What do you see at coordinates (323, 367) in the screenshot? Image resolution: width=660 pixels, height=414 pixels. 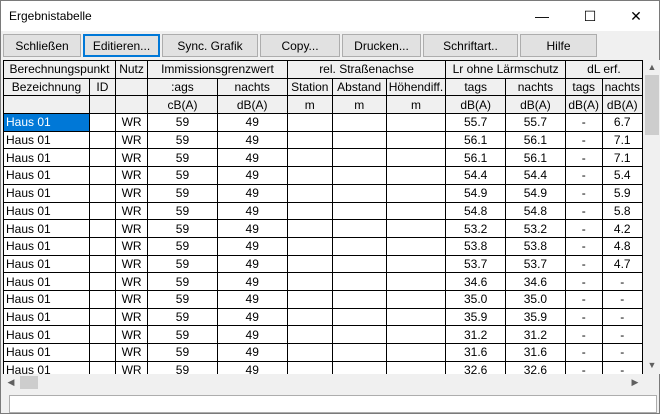 I see `table-row: Haus 01 WR 59 49 32.6 32.6- -` at bounding box center [323, 367].